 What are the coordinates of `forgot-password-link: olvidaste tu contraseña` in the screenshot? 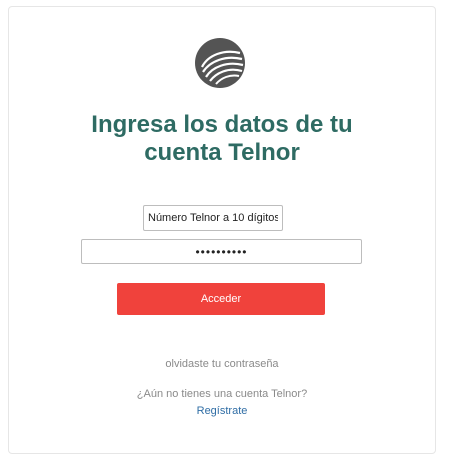 It's located at (222, 364).